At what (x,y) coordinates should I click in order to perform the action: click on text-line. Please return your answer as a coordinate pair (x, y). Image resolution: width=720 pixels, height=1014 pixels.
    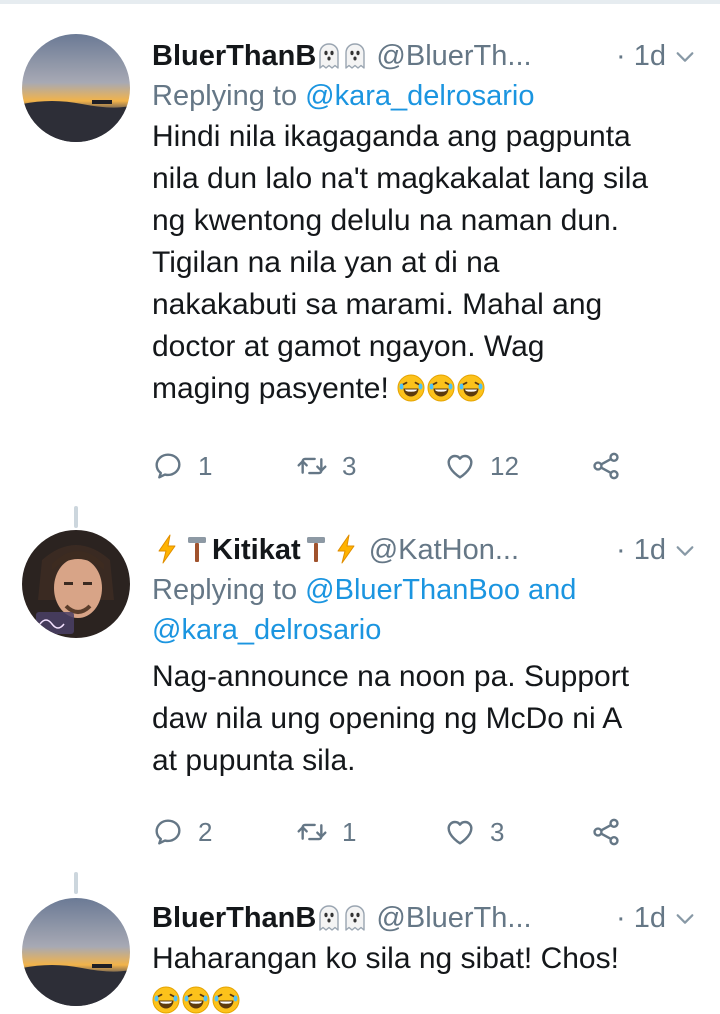
    Looking at the image, I should click on (428, 997).